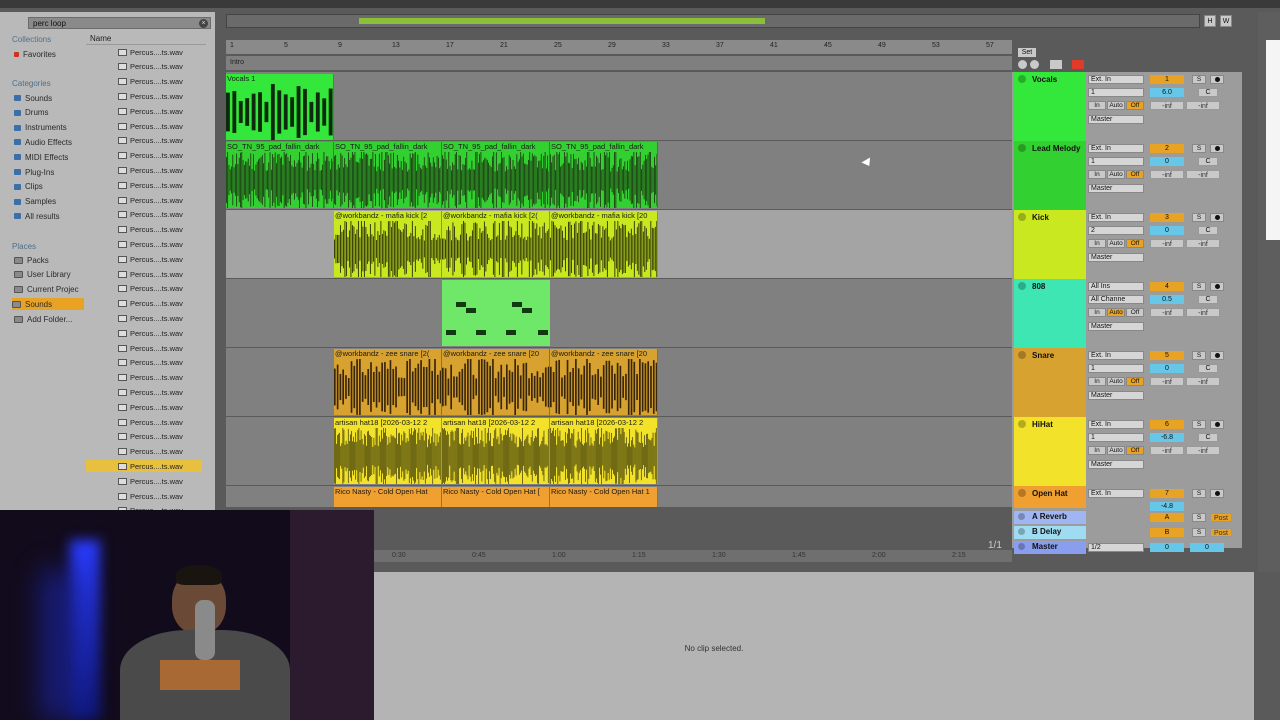 Image resolution: width=1280 pixels, height=720 pixels. Describe the element at coordinates (1050, 313) in the screenshot. I see `track-name-header: 808` at that location.